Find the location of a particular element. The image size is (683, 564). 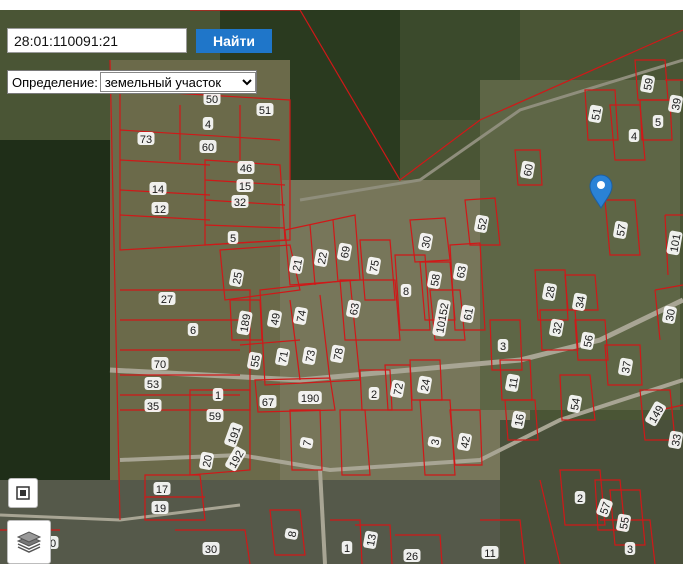

parcel-label-text: 14 is located at coordinates (158, 190).